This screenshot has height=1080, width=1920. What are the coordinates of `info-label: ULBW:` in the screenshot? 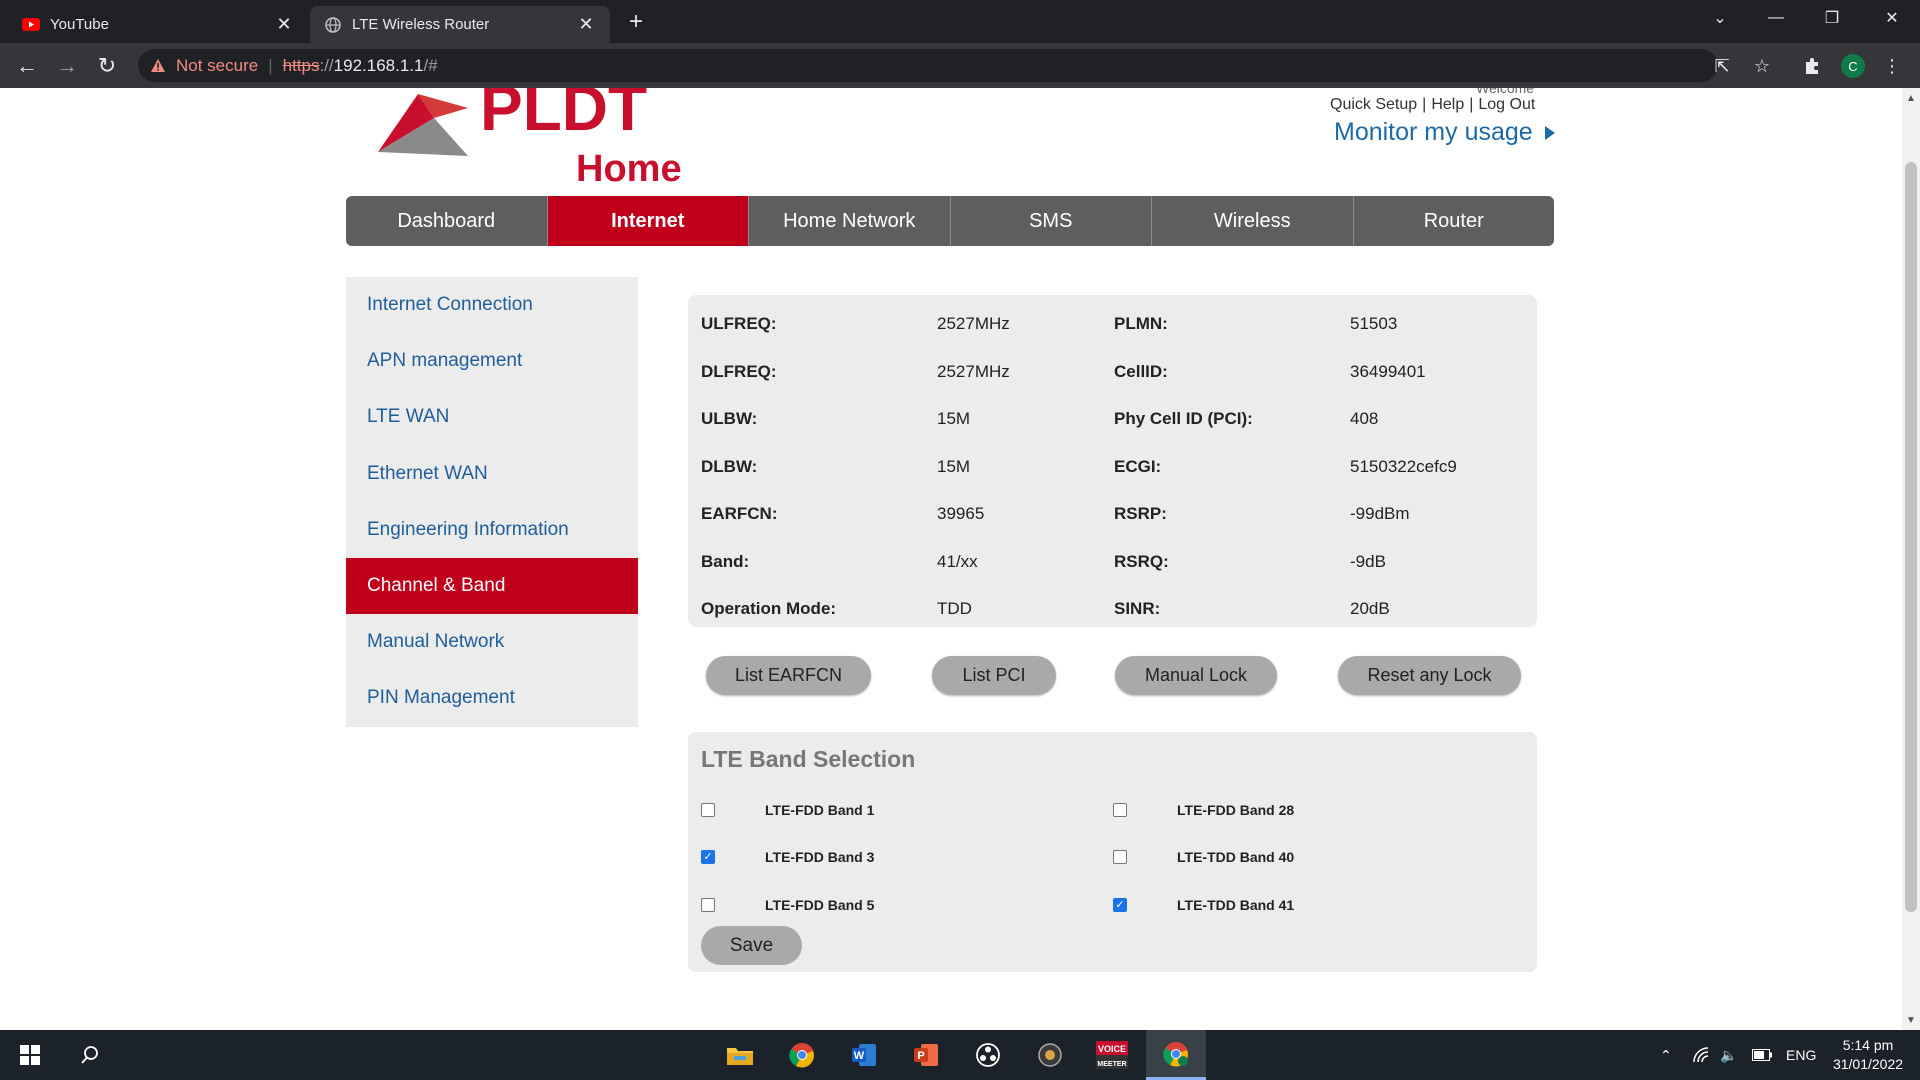 It's located at (729, 418).